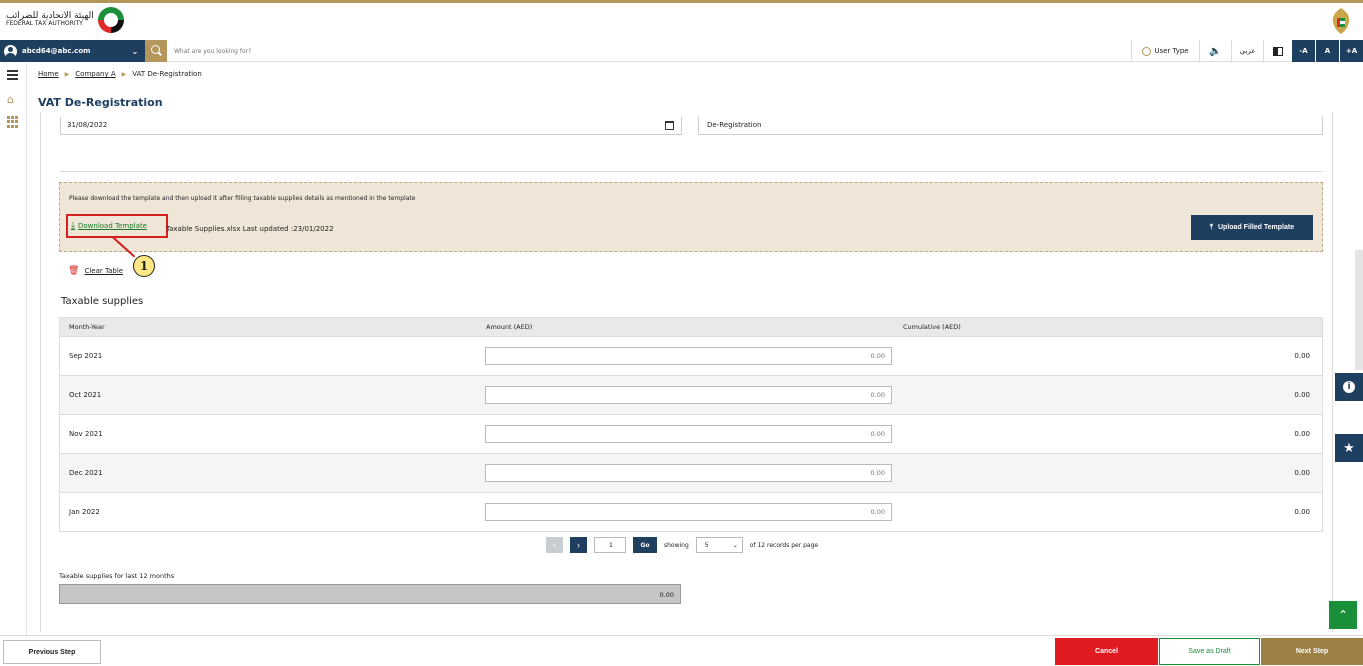  What do you see at coordinates (1209, 651) in the screenshot?
I see `save-draft-button: Save as Draft` at bounding box center [1209, 651].